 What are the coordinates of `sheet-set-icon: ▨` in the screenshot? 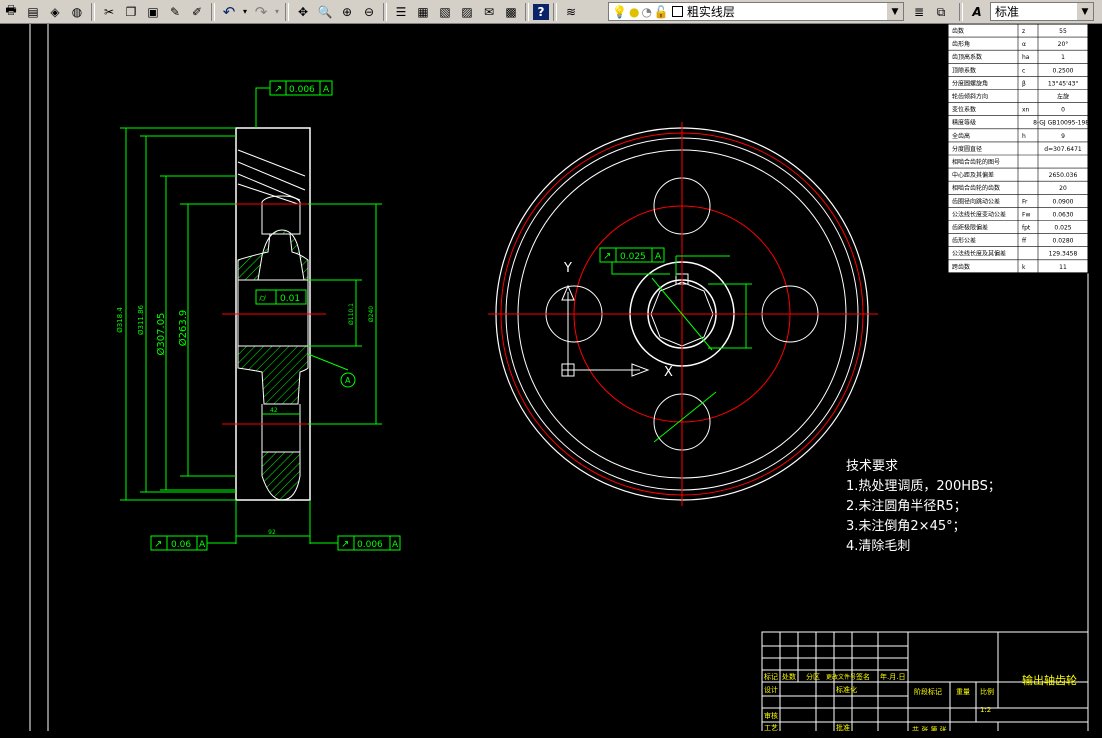 It's located at (467, 12).